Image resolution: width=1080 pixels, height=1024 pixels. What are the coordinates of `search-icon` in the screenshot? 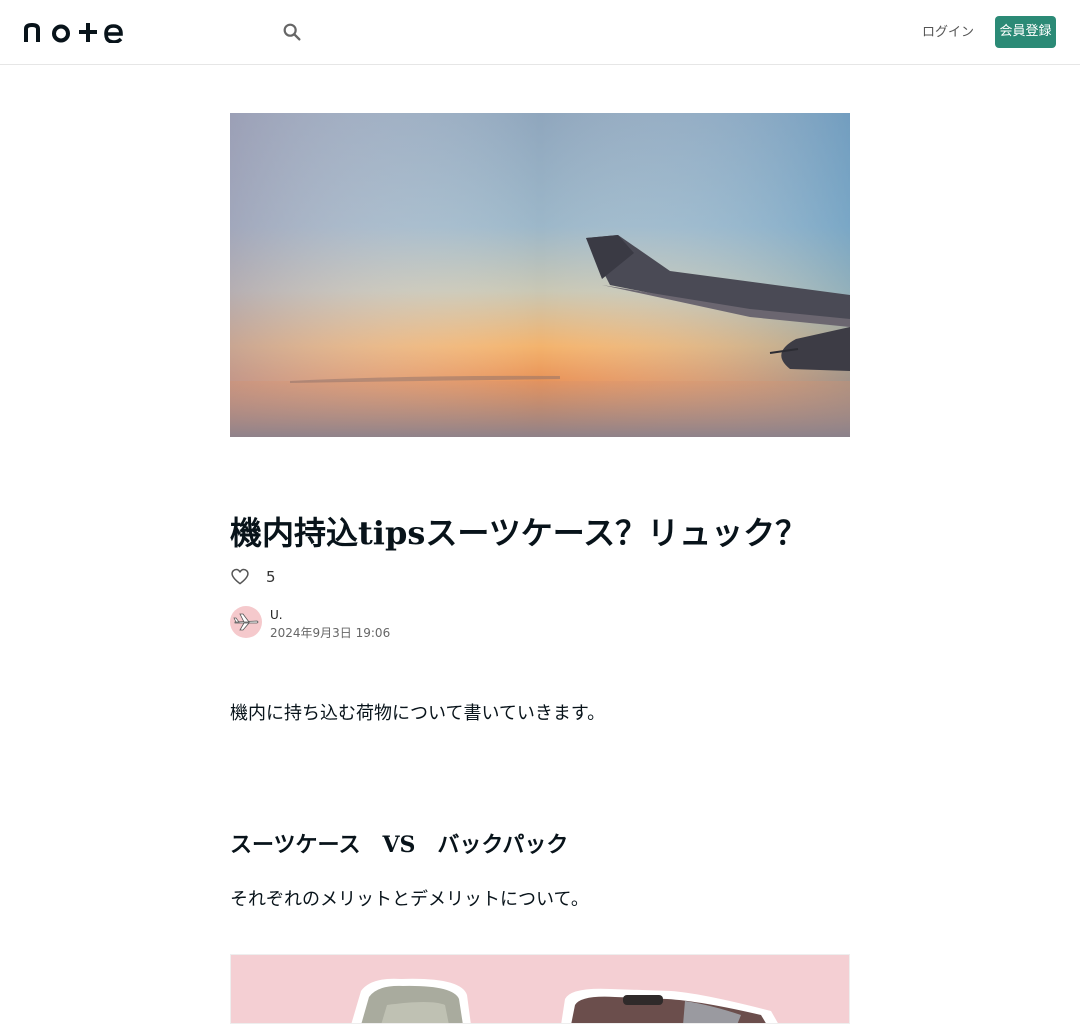 It's located at (292, 32).